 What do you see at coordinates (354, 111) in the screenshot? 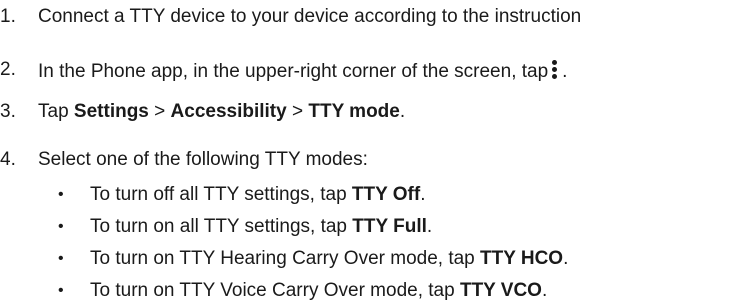
I see `menu-path-tty-mode: TTY mode` at bounding box center [354, 111].